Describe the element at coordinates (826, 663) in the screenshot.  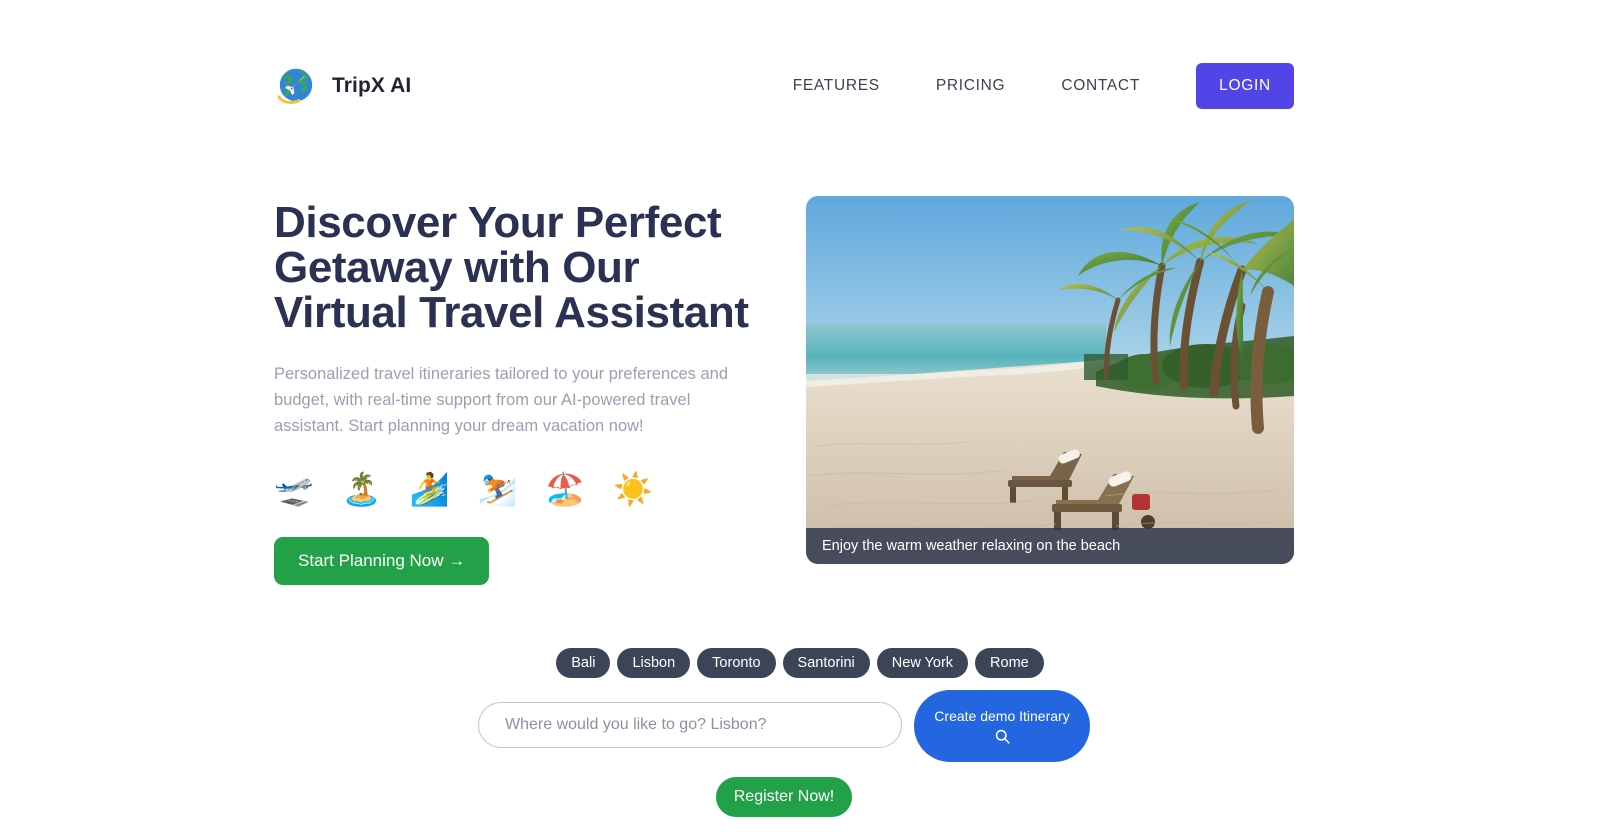
I see `chip-santorini: Santorini` at that location.